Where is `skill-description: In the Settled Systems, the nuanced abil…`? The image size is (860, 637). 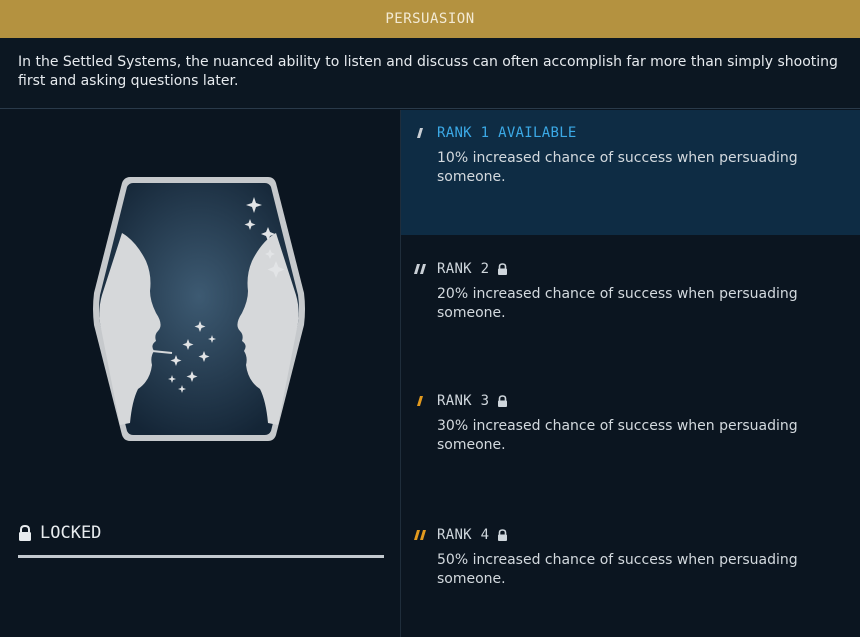 skill-description: In the Settled Systems, the nuanced abil… is located at coordinates (428, 71).